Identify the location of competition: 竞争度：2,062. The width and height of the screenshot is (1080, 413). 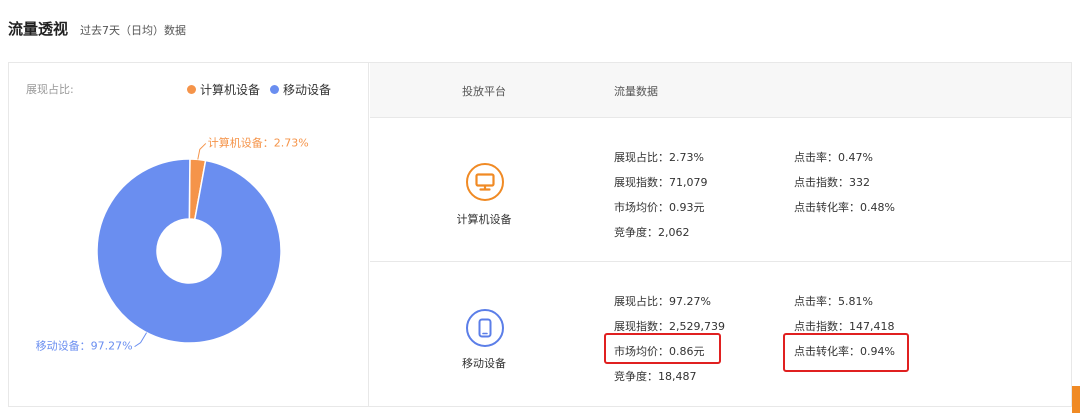
(652, 232).